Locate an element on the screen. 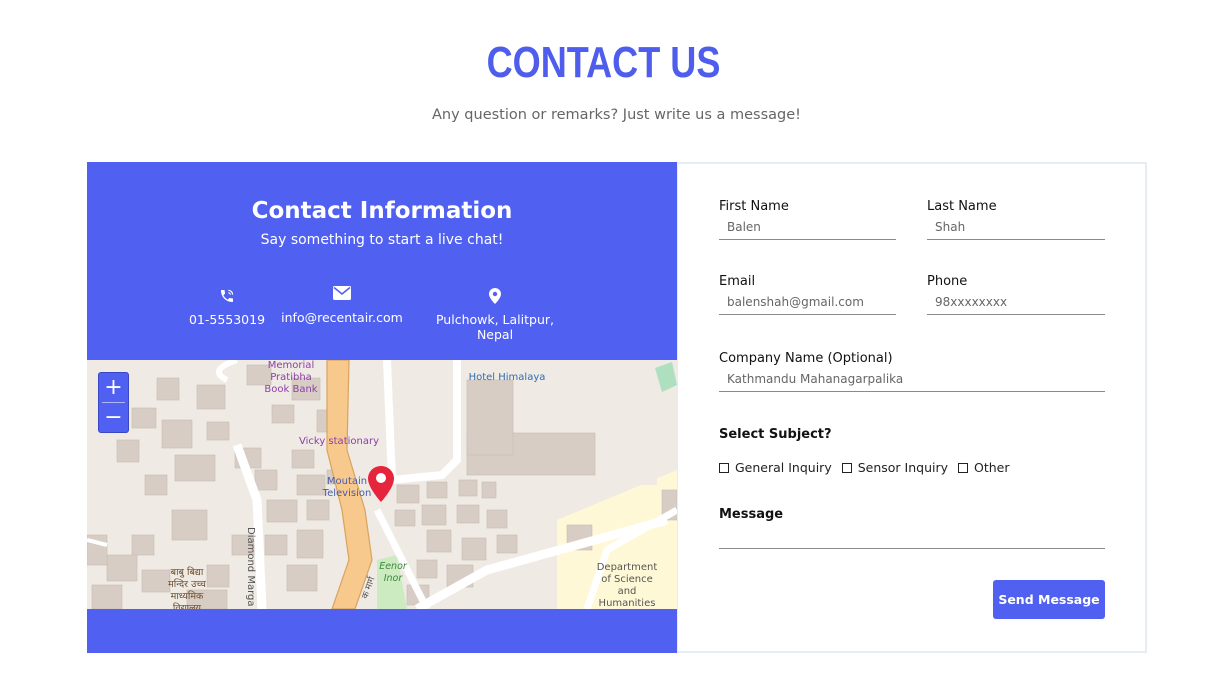 This screenshot has width=1207, height=696. last-name-field is located at coordinates (1016, 228).